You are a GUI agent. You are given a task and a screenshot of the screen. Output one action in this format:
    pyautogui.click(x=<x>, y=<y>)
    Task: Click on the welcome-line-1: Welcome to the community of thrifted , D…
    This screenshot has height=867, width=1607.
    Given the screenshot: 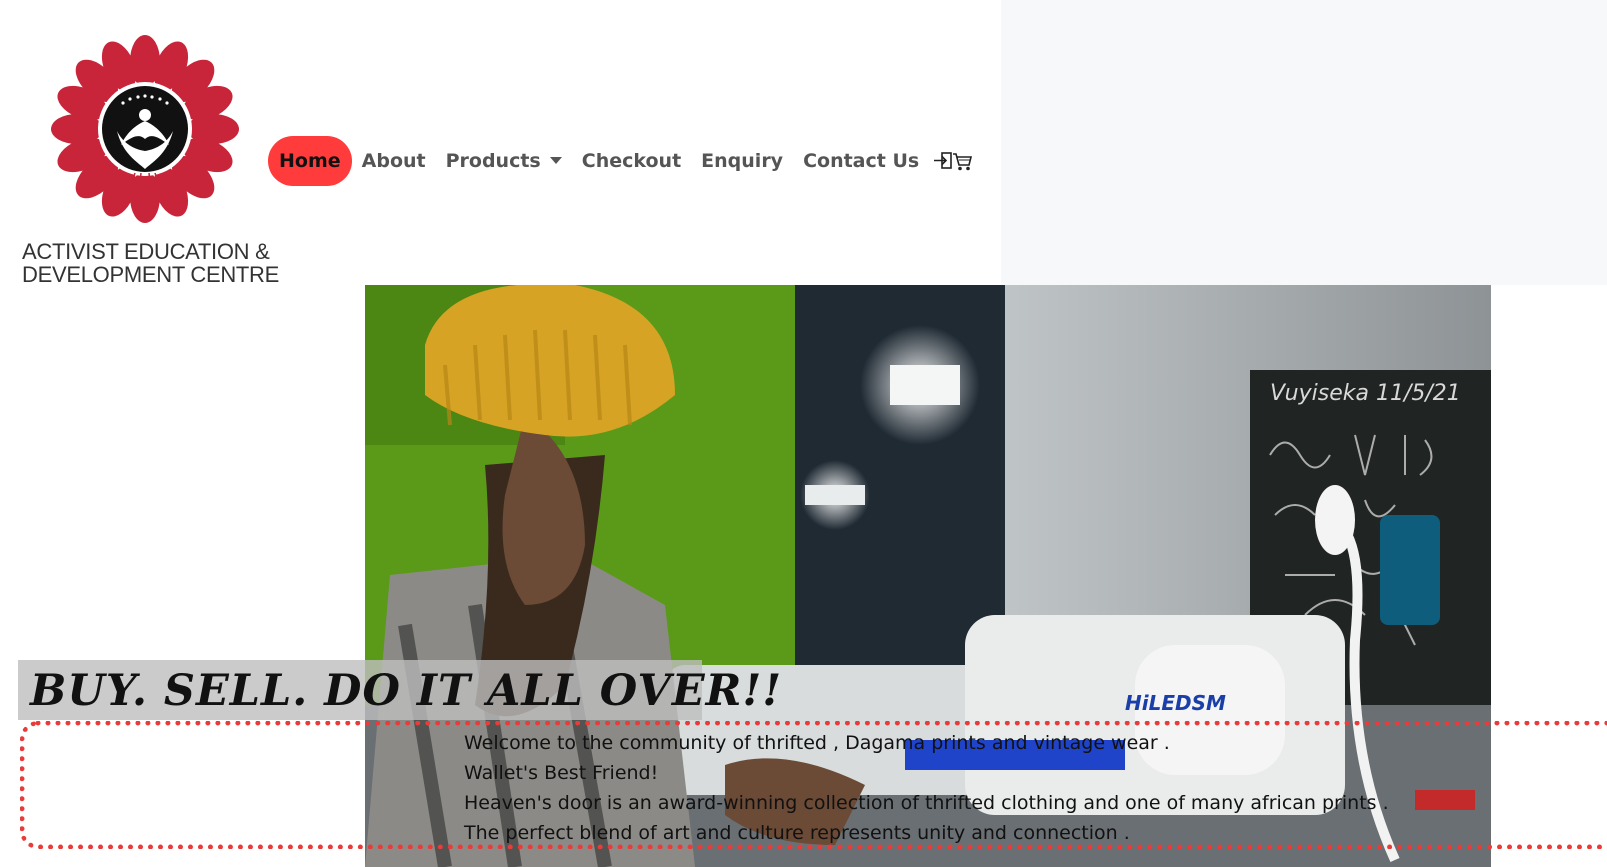 What is the action you would take?
    pyautogui.click(x=817, y=743)
    